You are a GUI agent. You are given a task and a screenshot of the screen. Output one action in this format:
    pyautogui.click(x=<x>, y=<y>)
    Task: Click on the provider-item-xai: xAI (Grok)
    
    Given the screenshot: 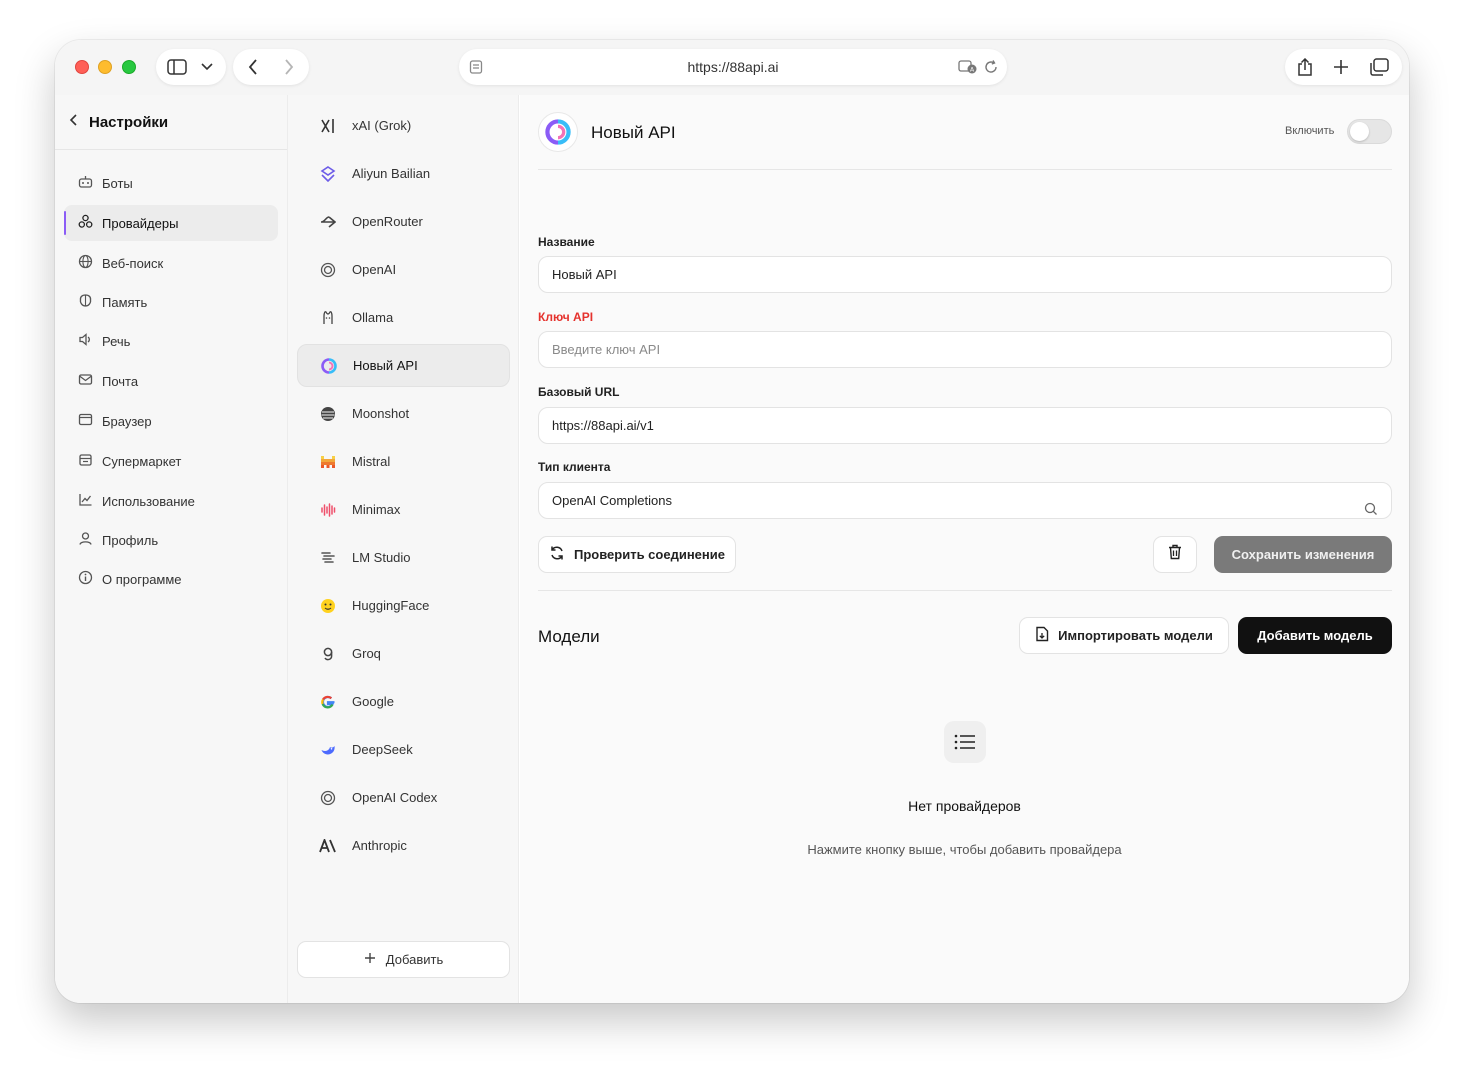 What is the action you would take?
    pyautogui.click(x=403, y=125)
    